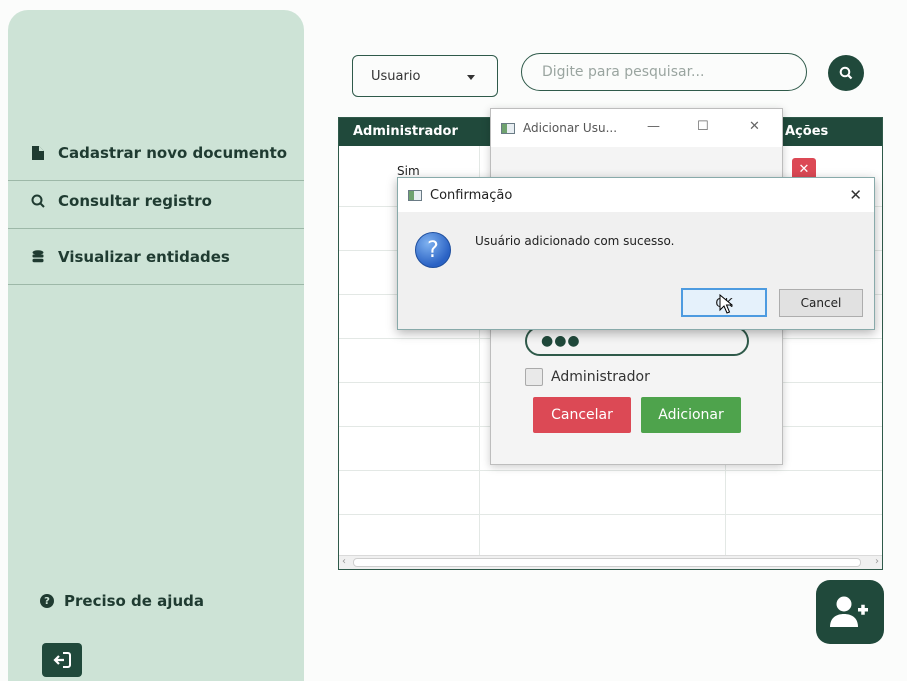 The height and width of the screenshot is (681, 907). Describe the element at coordinates (636, 195) in the screenshot. I see `confirmation-dialog-titlebar: Confirmação ✕` at that location.